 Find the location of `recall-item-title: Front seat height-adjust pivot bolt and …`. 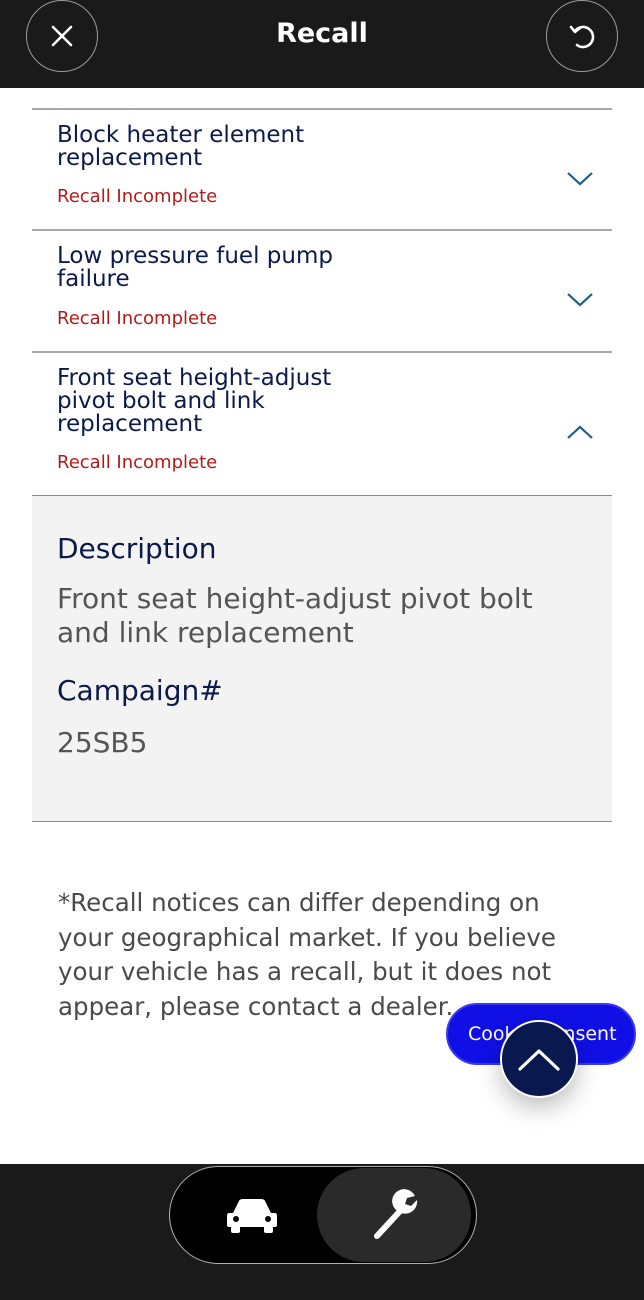

recall-item-title: Front seat height-adjust pivot bolt and … is located at coordinates (194, 401).